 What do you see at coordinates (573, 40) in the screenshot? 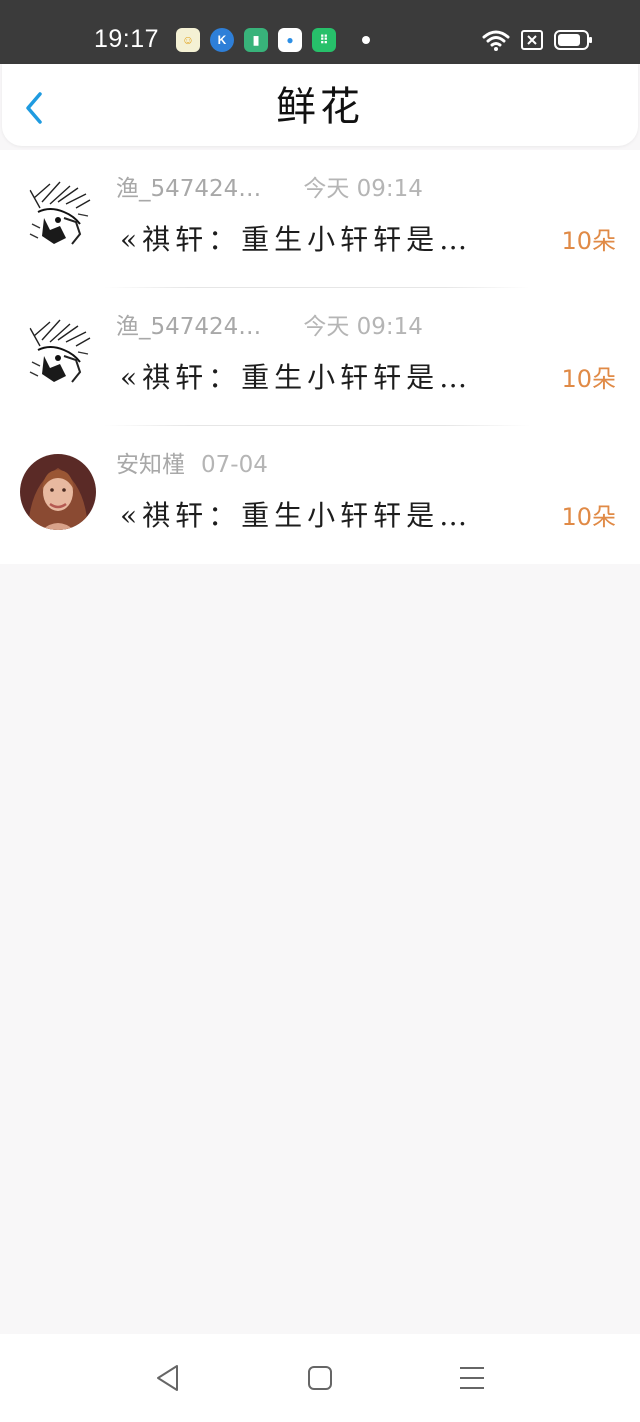
I see `battery-icon` at bounding box center [573, 40].